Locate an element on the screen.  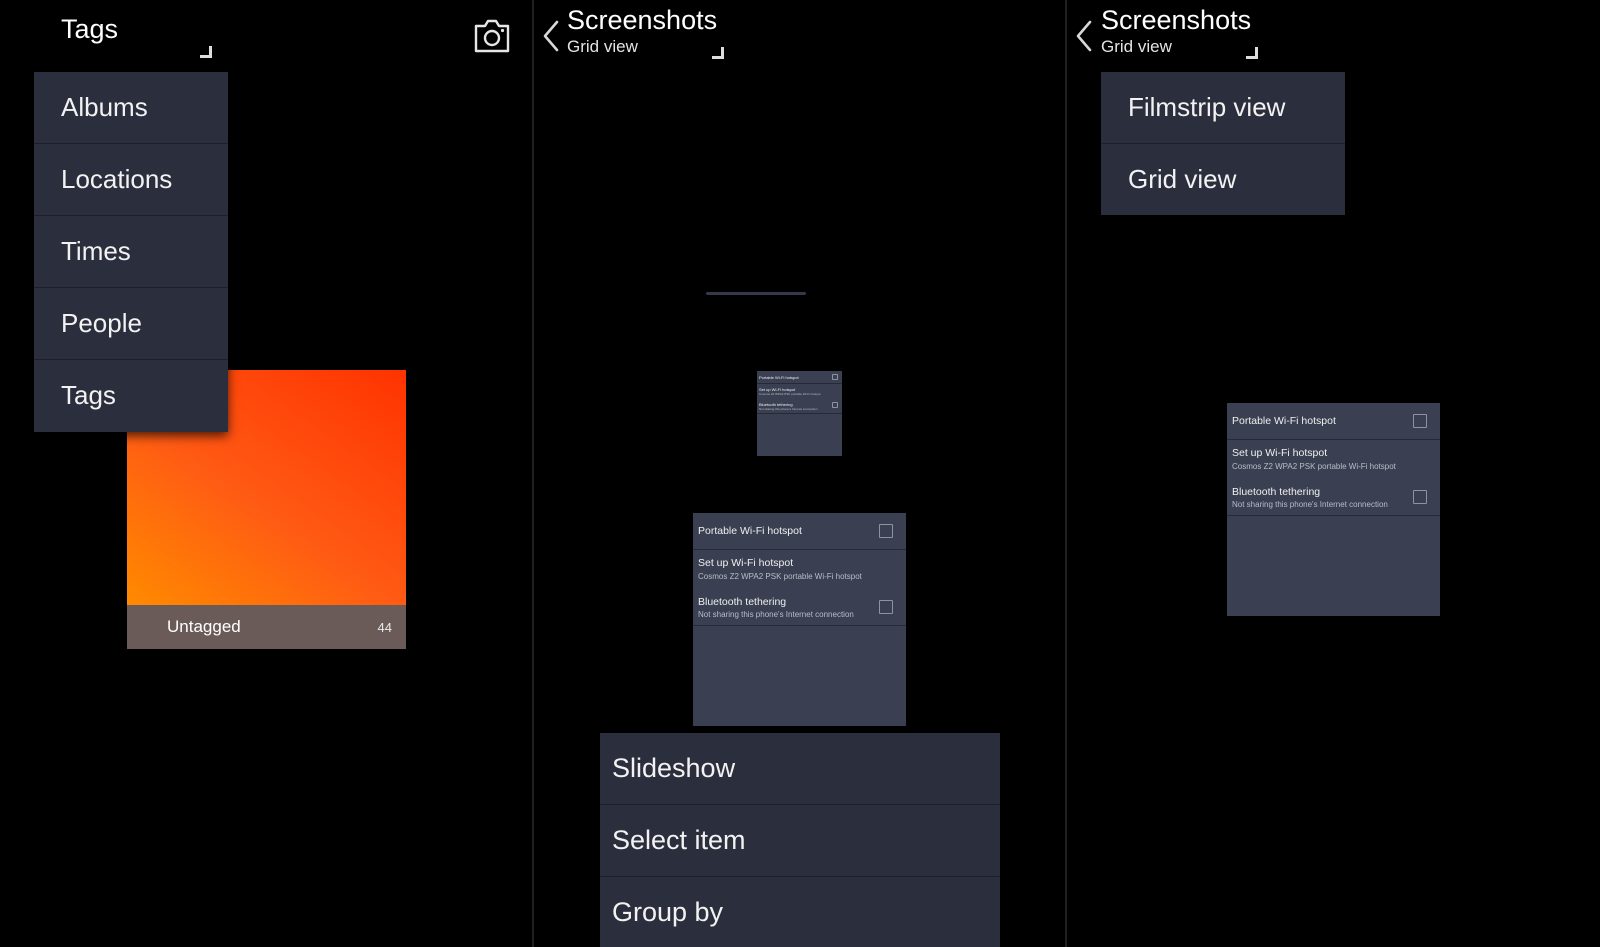
menu-item-label: People is located at coordinates (101, 323).